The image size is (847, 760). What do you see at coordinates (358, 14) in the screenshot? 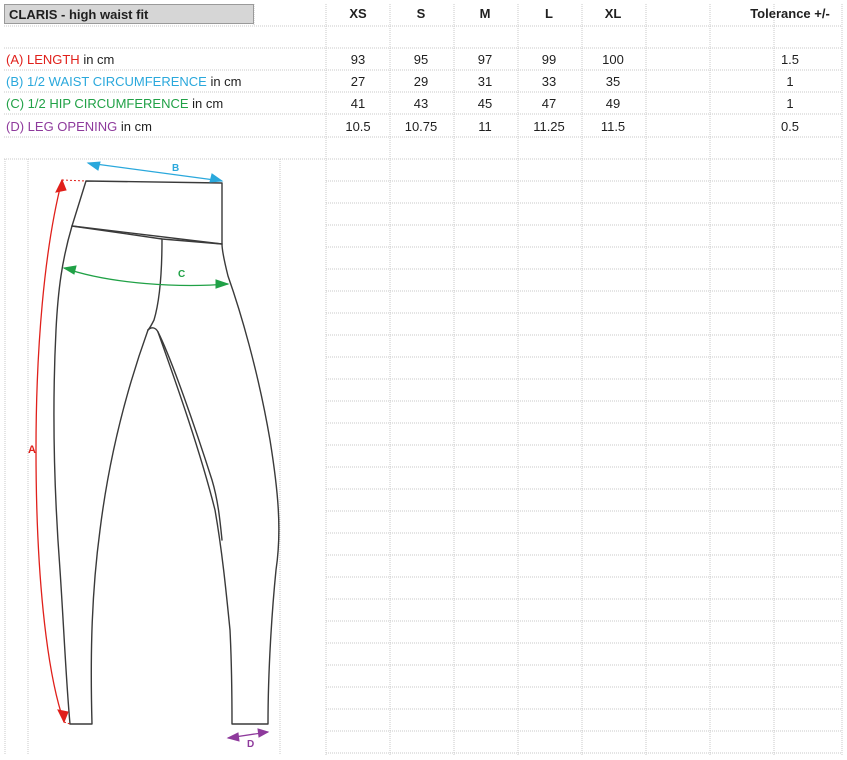
I see `size-header-xs: XS` at bounding box center [358, 14].